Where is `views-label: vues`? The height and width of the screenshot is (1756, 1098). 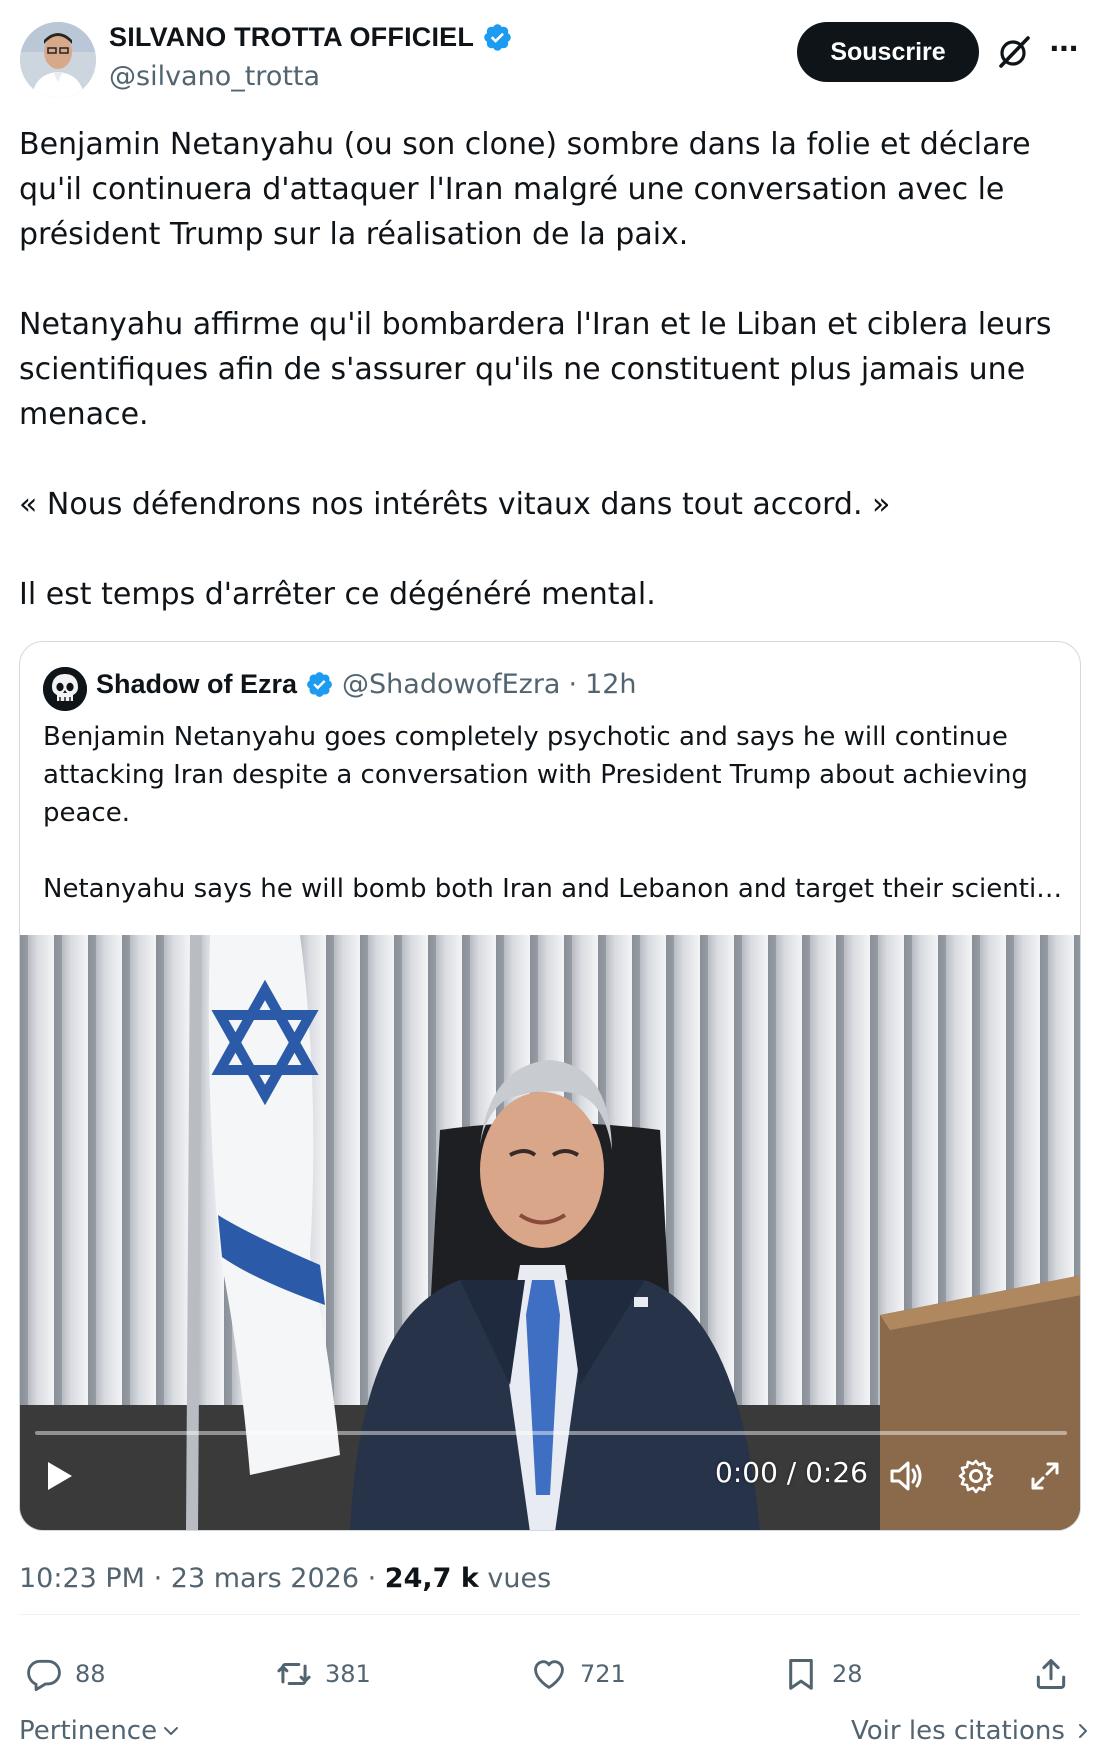
views-label: vues is located at coordinates (519, 1578).